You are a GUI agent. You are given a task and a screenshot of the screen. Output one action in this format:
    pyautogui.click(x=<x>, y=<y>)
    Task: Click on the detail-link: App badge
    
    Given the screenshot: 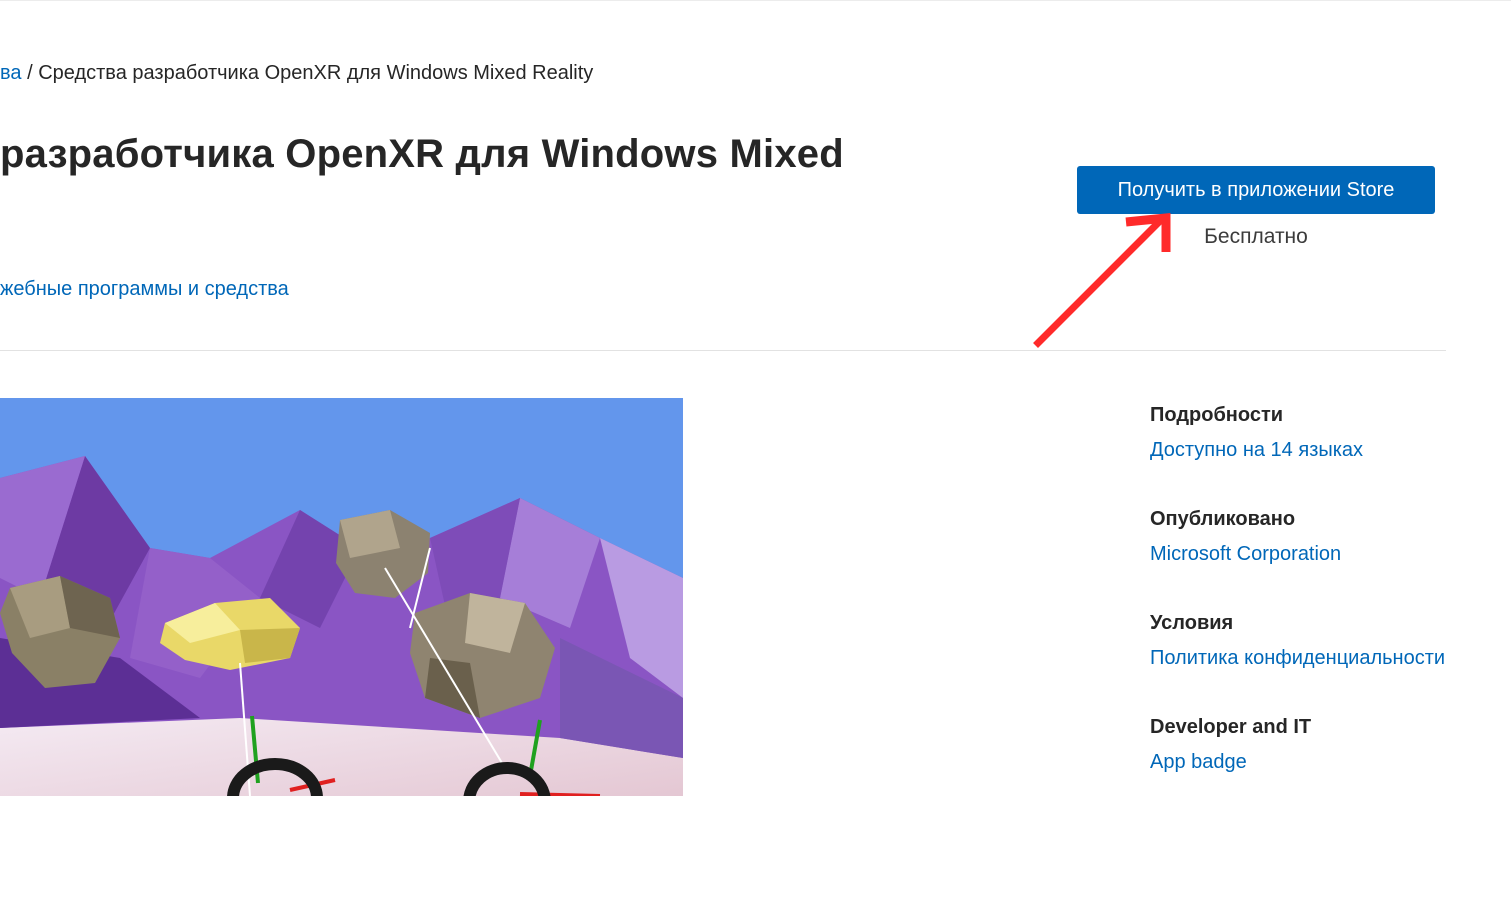 What is the action you would take?
    pyautogui.click(x=1300, y=762)
    